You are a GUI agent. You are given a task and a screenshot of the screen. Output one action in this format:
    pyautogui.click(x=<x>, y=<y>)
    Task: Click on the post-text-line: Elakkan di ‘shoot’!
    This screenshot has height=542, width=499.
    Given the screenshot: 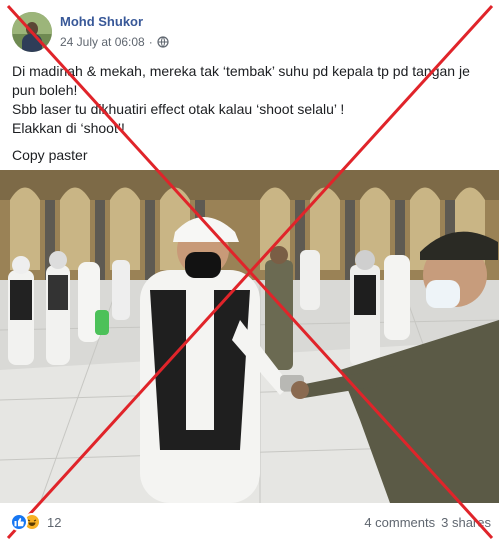 What is the action you would take?
    pyautogui.click(x=68, y=128)
    